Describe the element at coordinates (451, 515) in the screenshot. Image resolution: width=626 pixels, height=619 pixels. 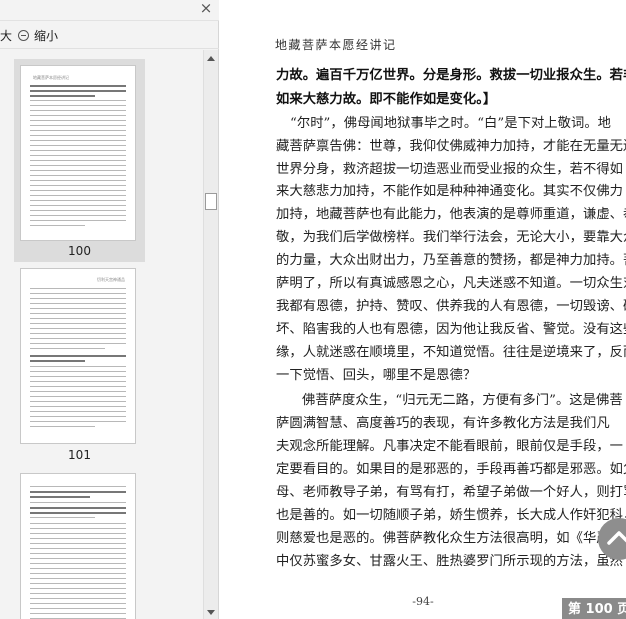
I see `text-line: 也是善的。如一切随顺子弟，娇生惯养，长大成人作奸犯科，` at that location.